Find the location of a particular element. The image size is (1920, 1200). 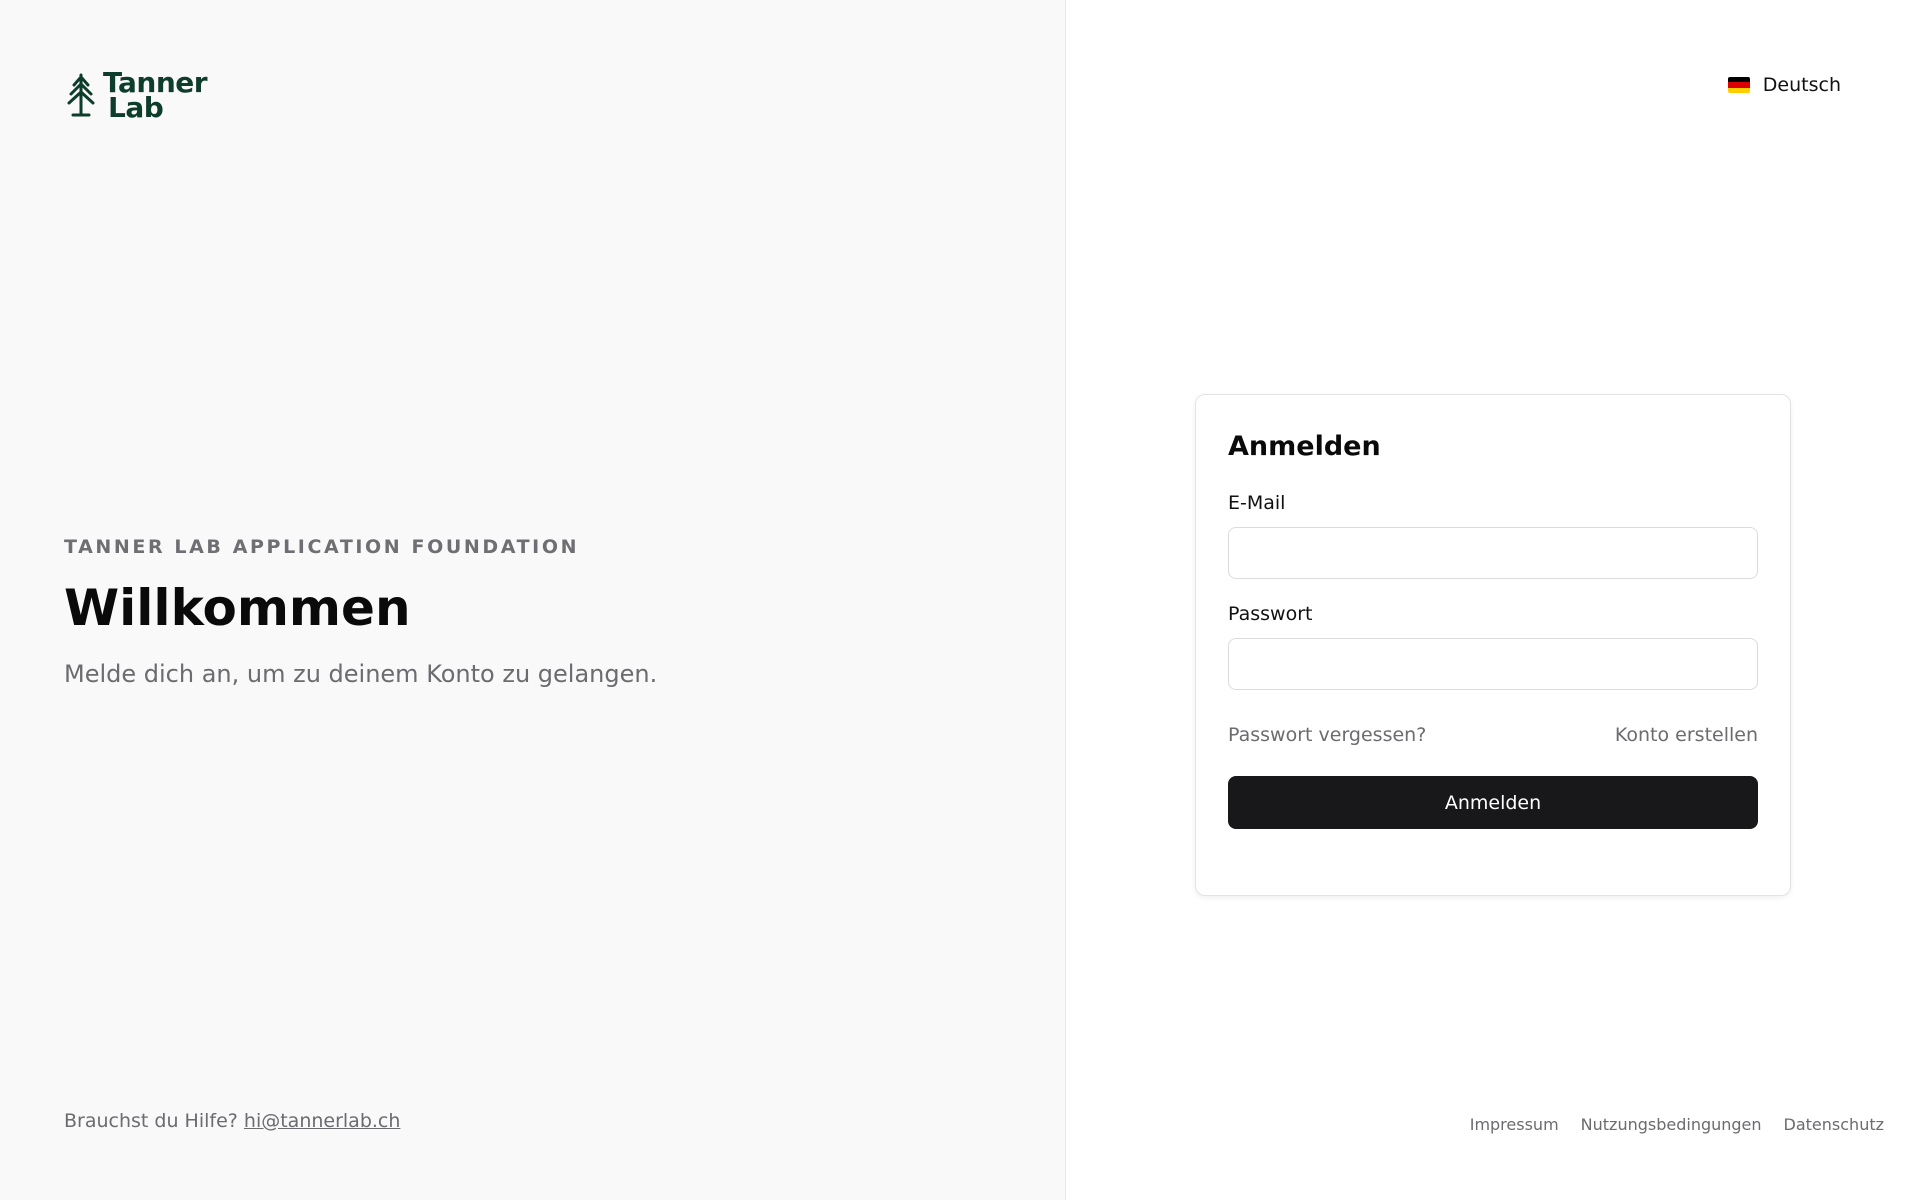

hero-title: Willkommen is located at coordinates (237, 608).